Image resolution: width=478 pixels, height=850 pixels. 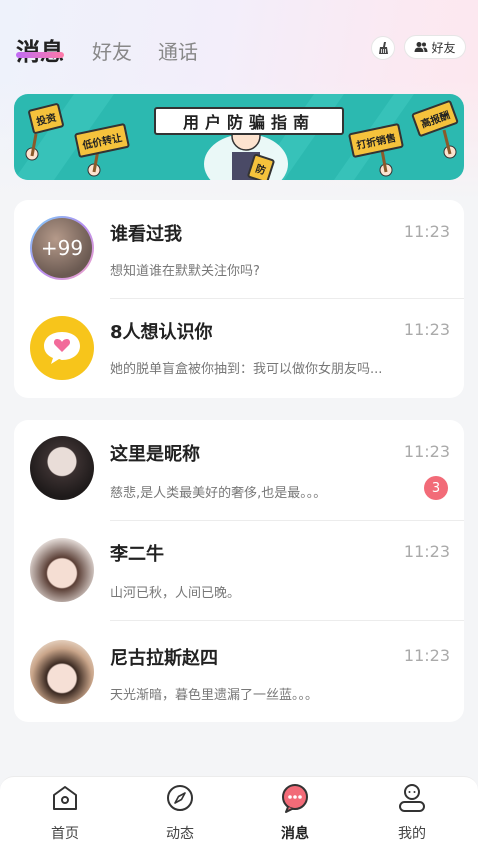 What do you see at coordinates (412, 814) in the screenshot?
I see `nav-profile: 我的` at bounding box center [412, 814].